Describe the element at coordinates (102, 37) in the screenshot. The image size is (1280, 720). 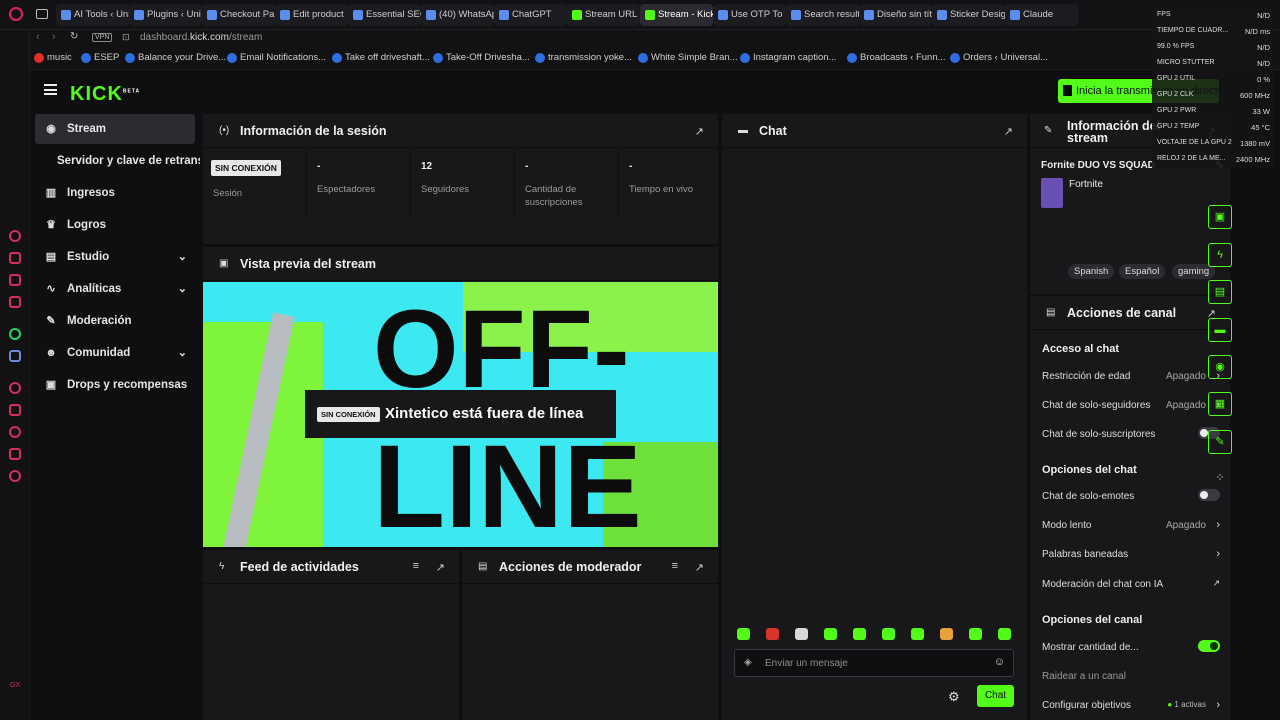
I see `vpn-badge: VPN` at that location.